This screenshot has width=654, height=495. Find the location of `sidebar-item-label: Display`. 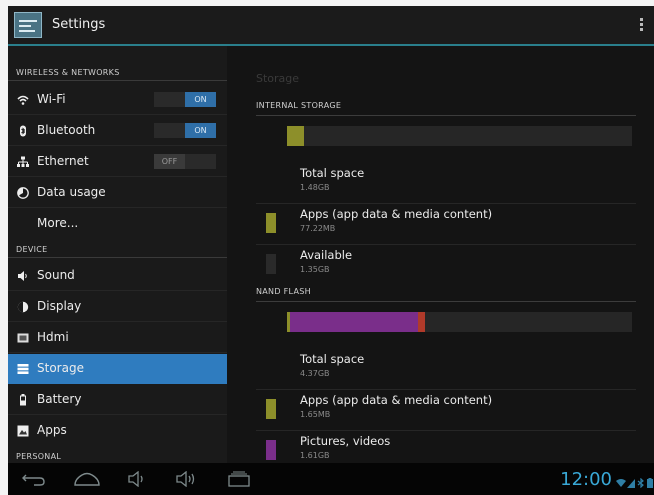

sidebar-item-label: Display is located at coordinates (59, 306).